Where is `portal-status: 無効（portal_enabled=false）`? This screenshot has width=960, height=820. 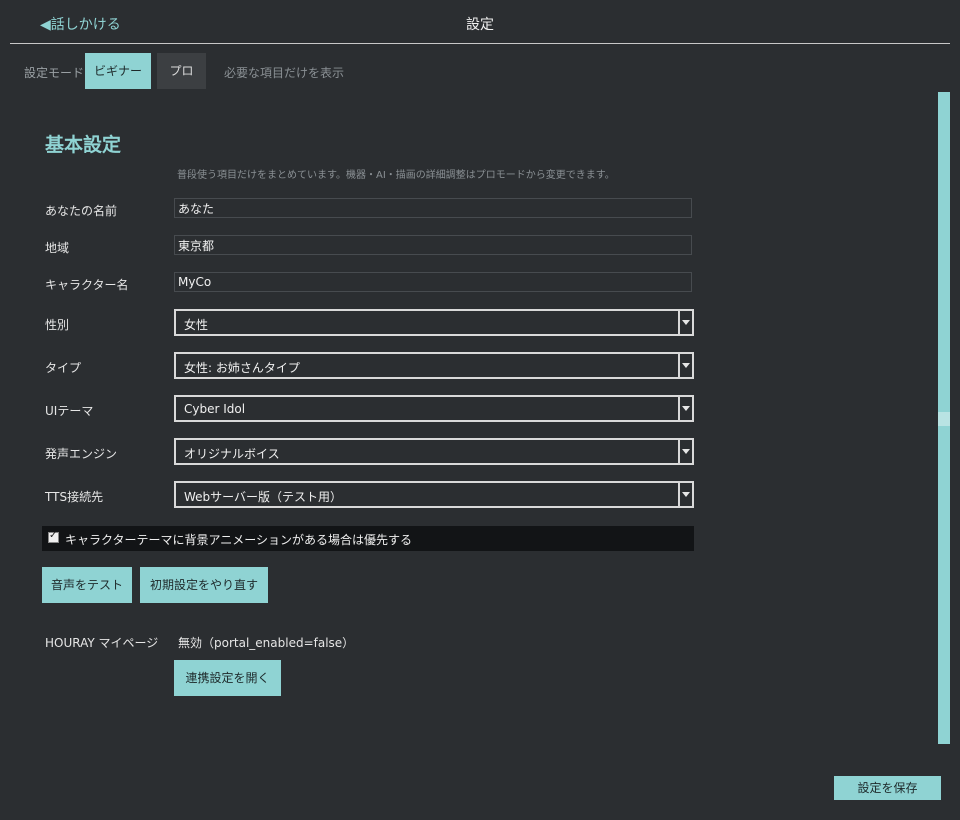 portal-status: 無効（portal_enabled=false） is located at coordinates (266, 643).